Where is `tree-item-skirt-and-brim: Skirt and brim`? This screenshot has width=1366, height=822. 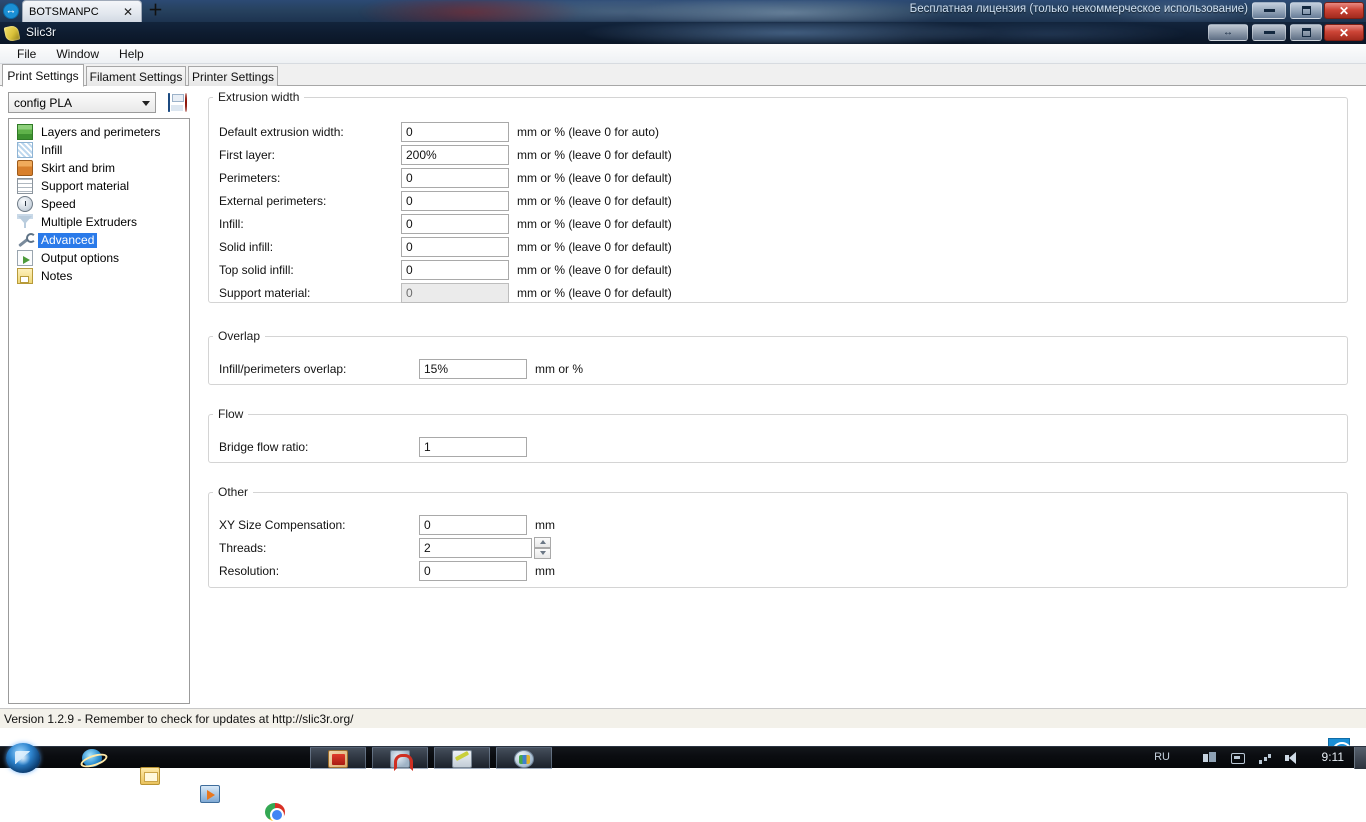 tree-item-skirt-and-brim: Skirt and brim is located at coordinates (99, 168).